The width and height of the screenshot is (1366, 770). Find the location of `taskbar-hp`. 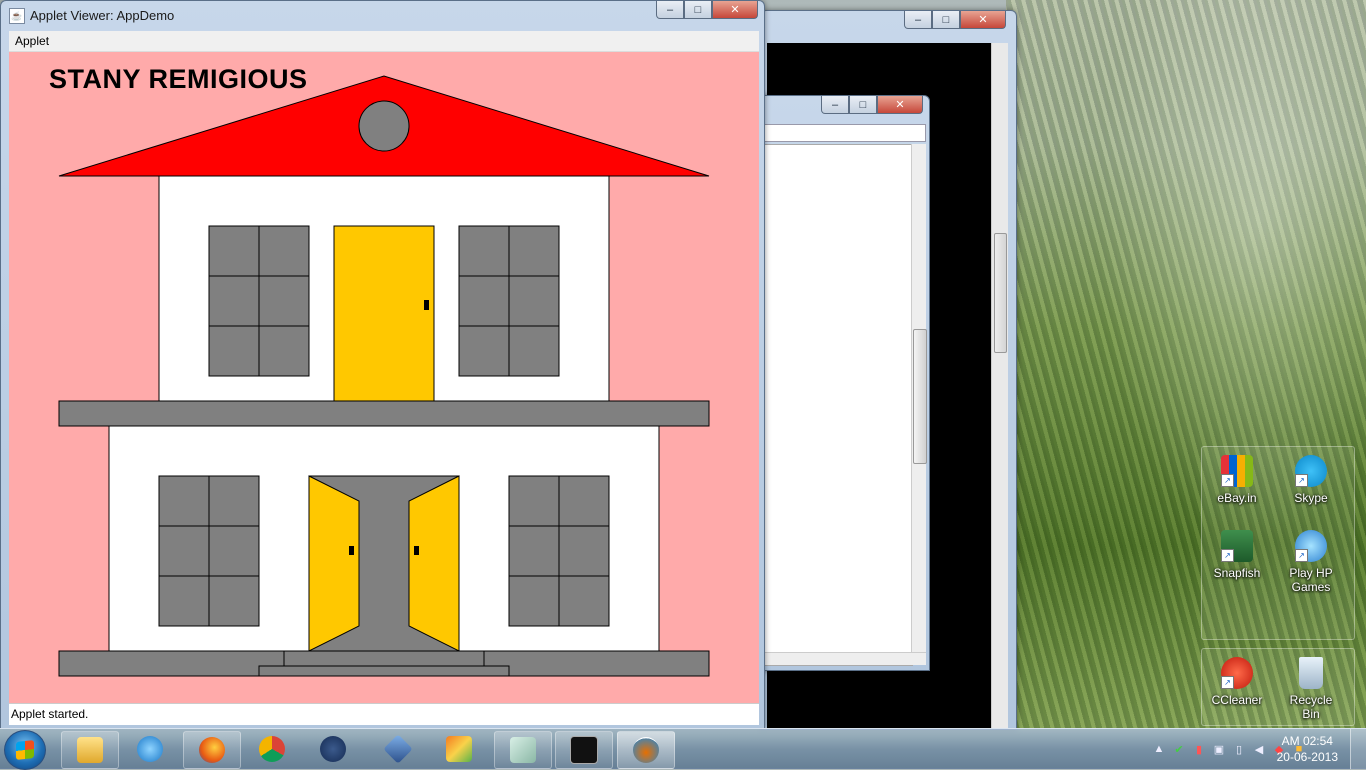

taskbar-hp is located at coordinates (333, 749).